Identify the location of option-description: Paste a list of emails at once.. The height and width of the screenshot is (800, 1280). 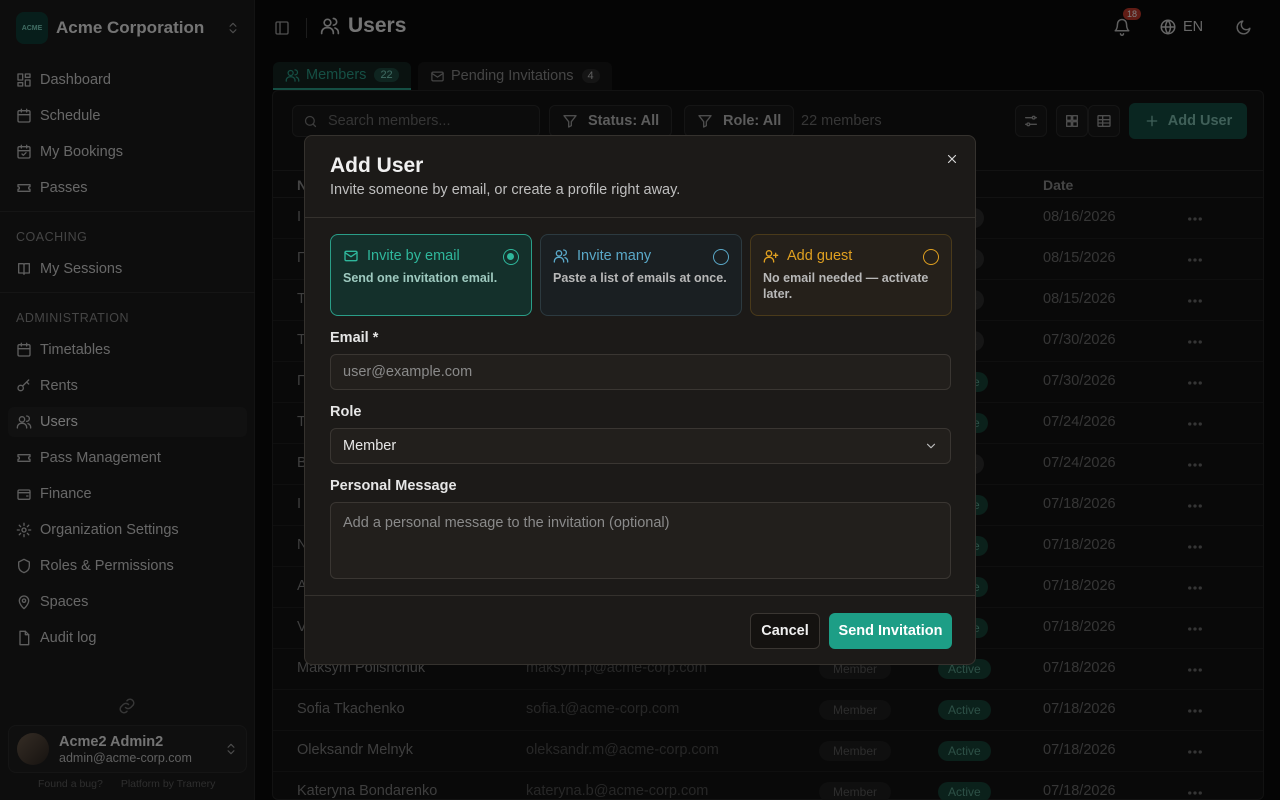
(640, 278).